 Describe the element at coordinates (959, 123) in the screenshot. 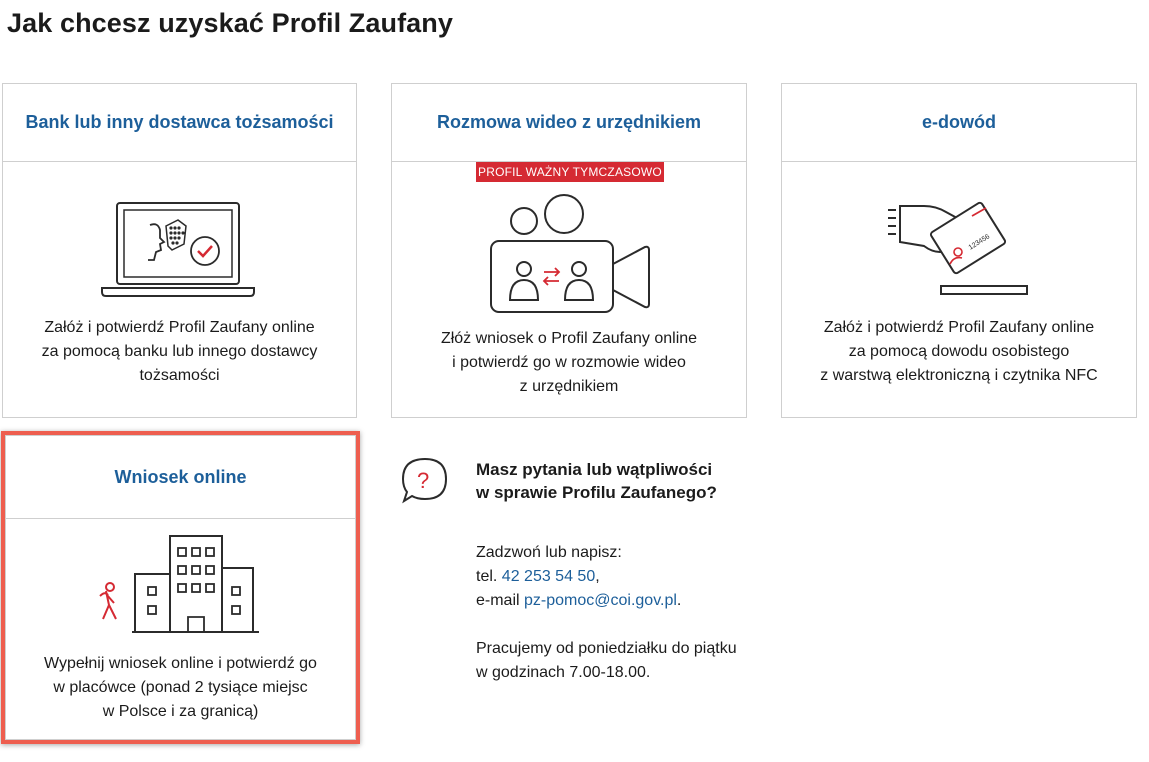

I see `card-edowod-title: e-dowód` at that location.